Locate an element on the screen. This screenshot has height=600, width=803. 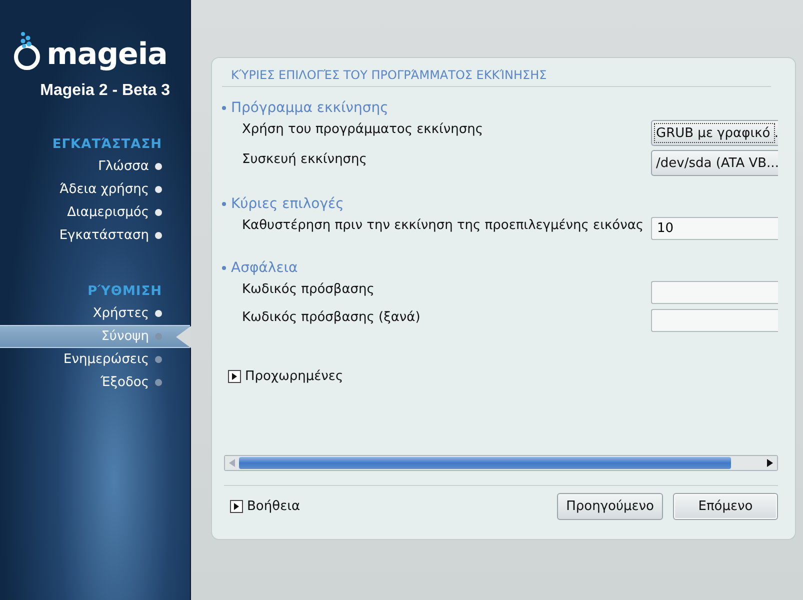
scroll-left-icon is located at coordinates (232, 463).